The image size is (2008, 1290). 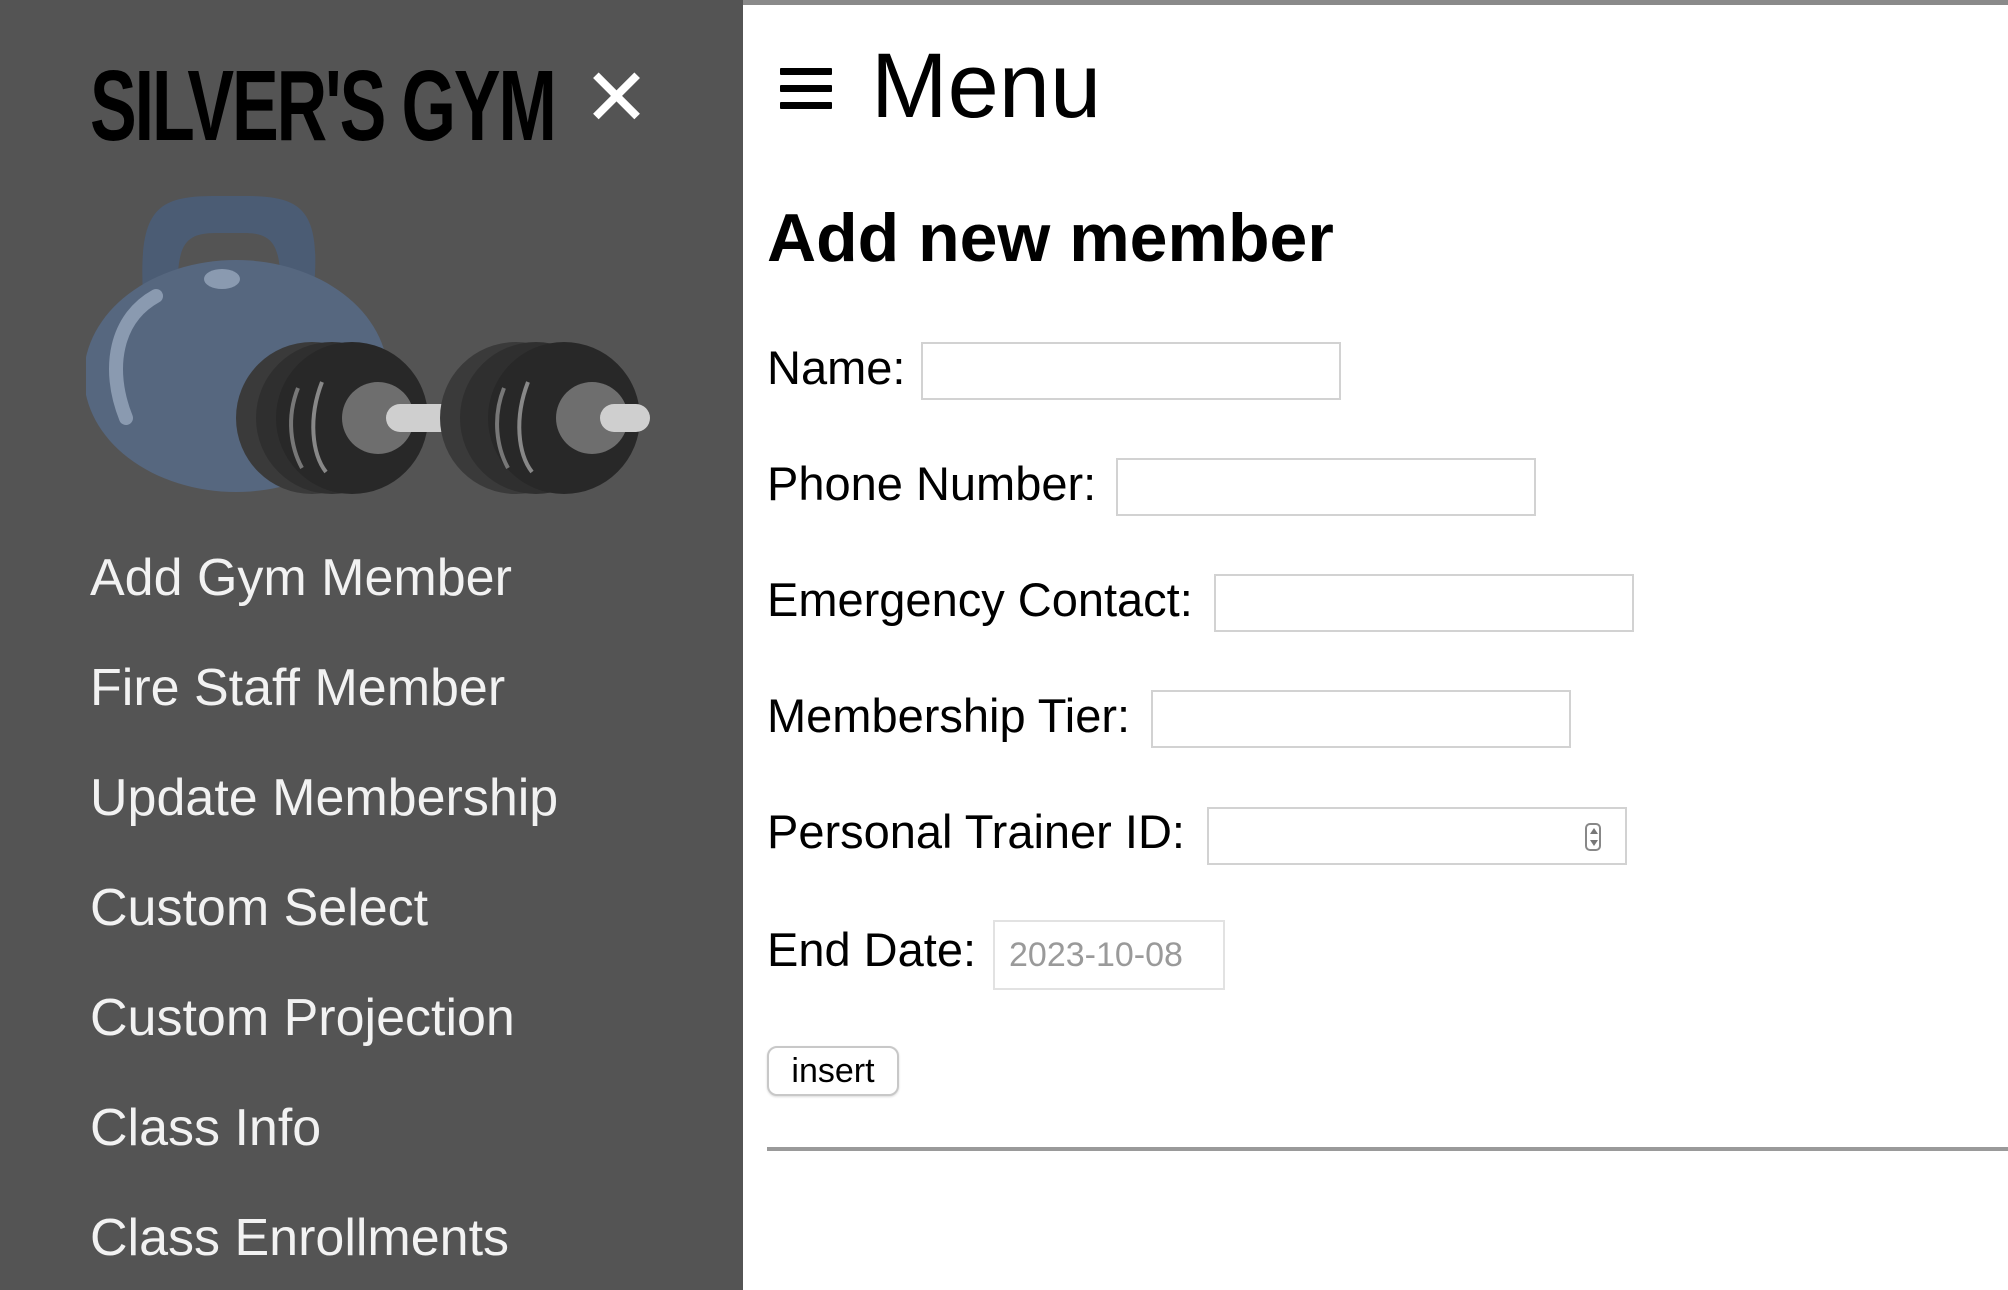 I want to click on personal-trainer-id-input, so click(x=1417, y=836).